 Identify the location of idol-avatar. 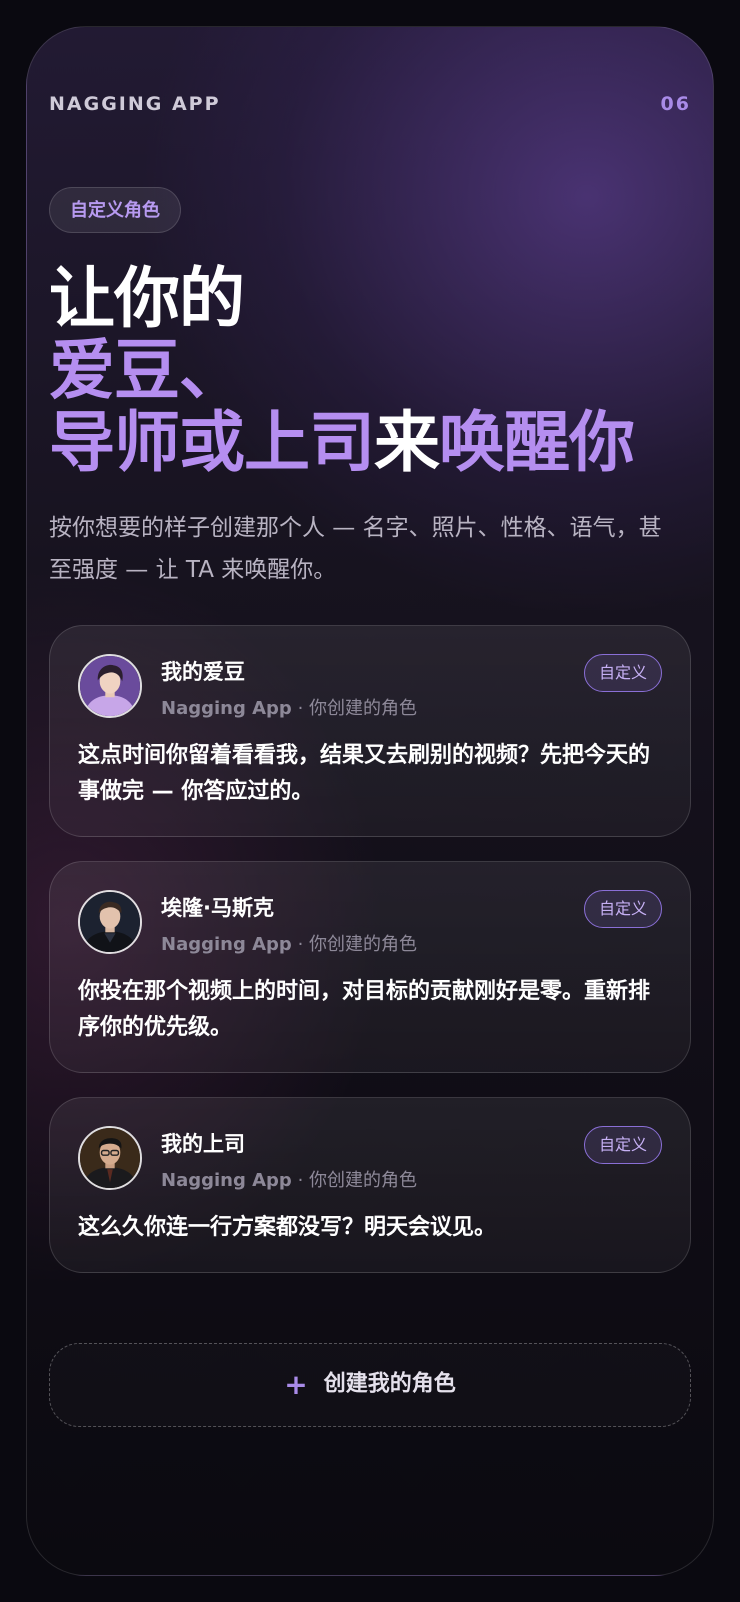
(110, 686).